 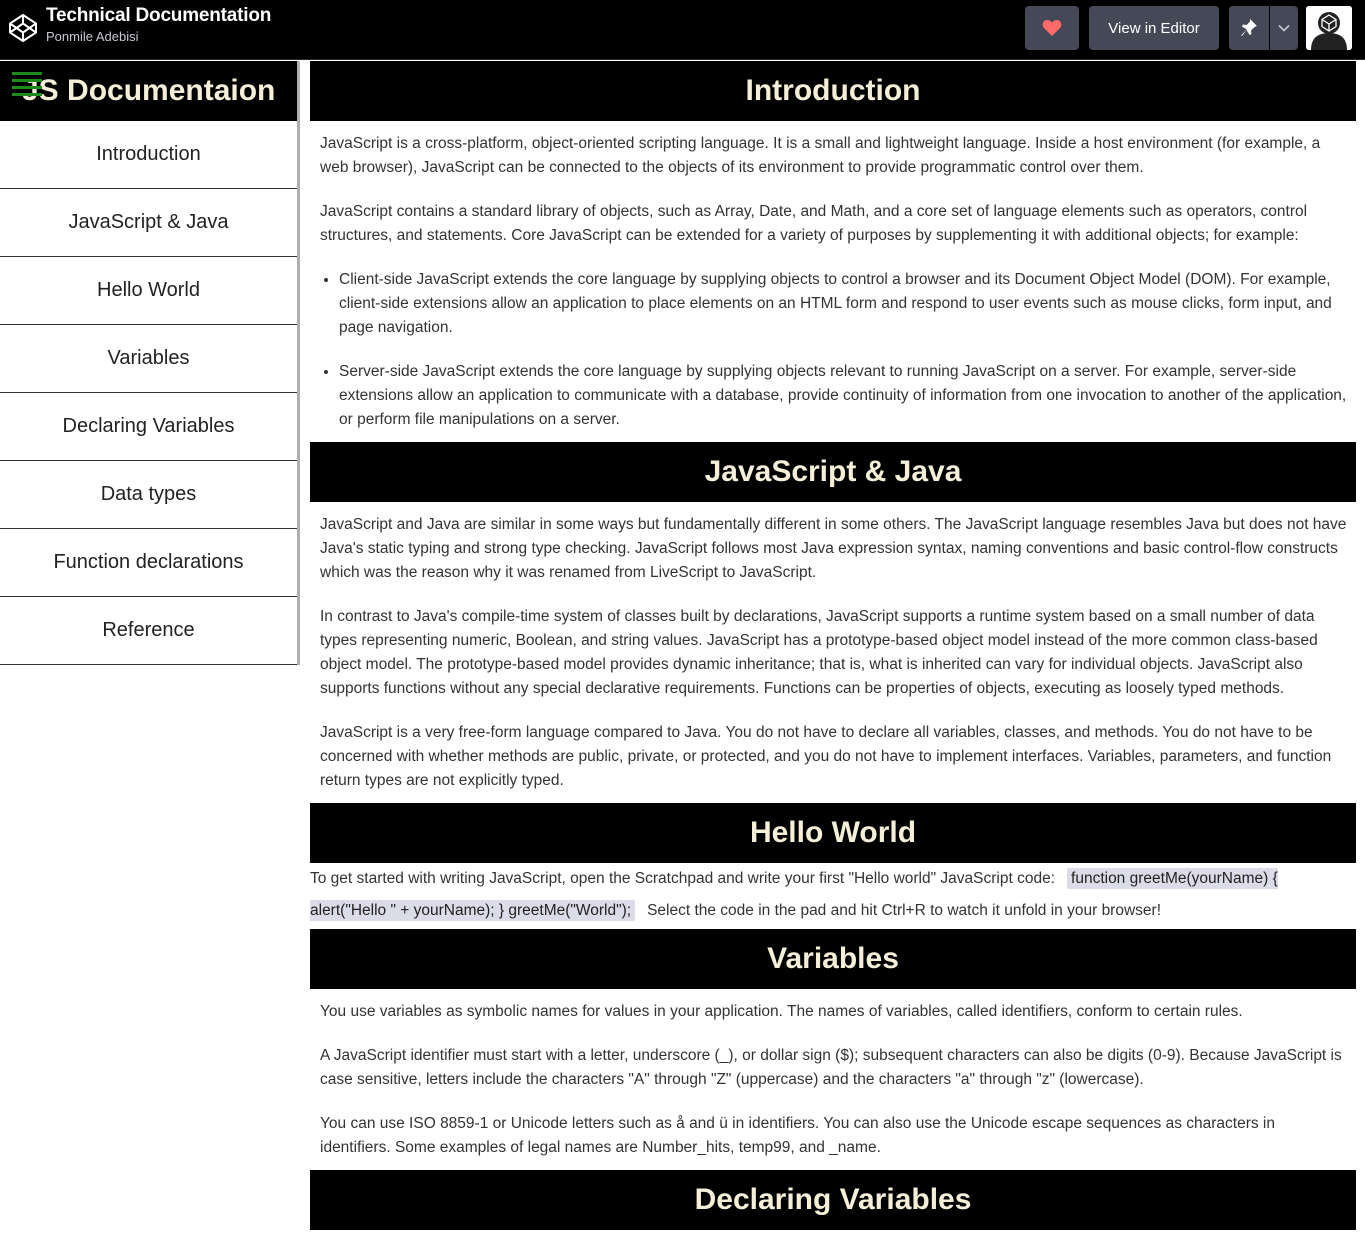 I want to click on codepen-avatar-icon, so click(x=1329, y=28).